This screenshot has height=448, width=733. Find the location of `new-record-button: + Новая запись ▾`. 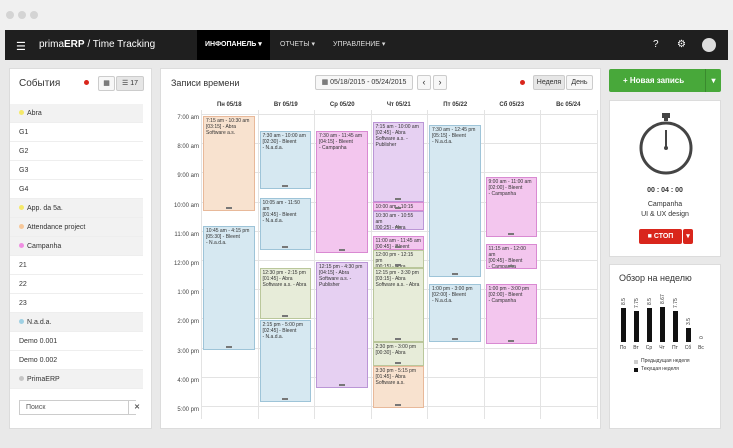

new-record-button: + Новая запись ▾ is located at coordinates (665, 80).